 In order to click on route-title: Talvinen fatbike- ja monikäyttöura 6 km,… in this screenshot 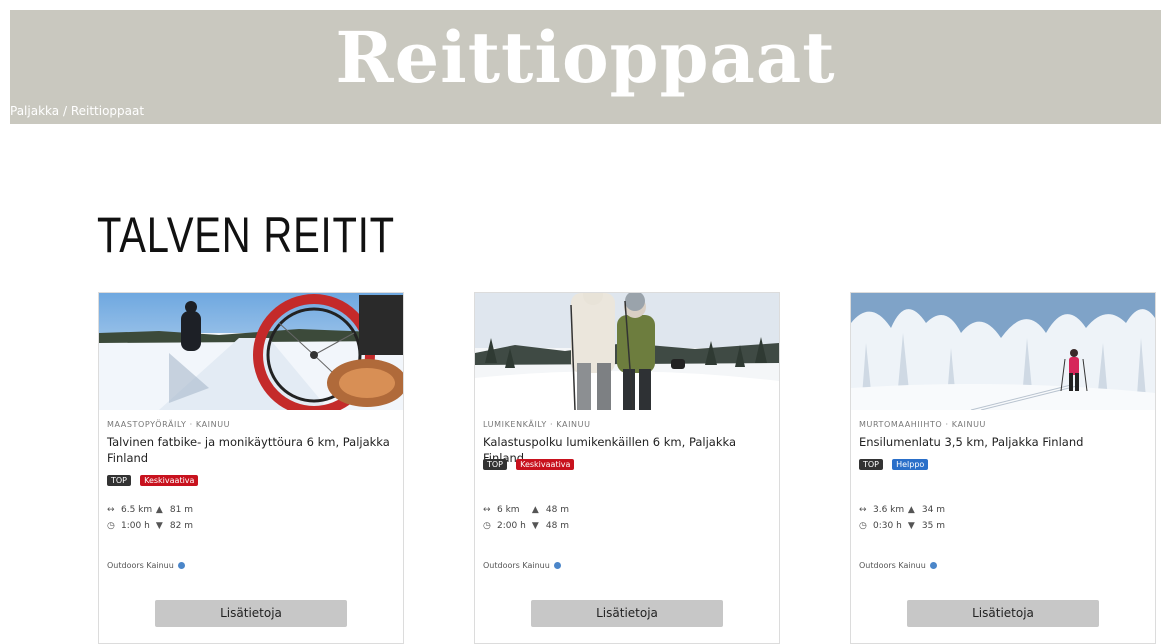, I will do `click(249, 450)`.